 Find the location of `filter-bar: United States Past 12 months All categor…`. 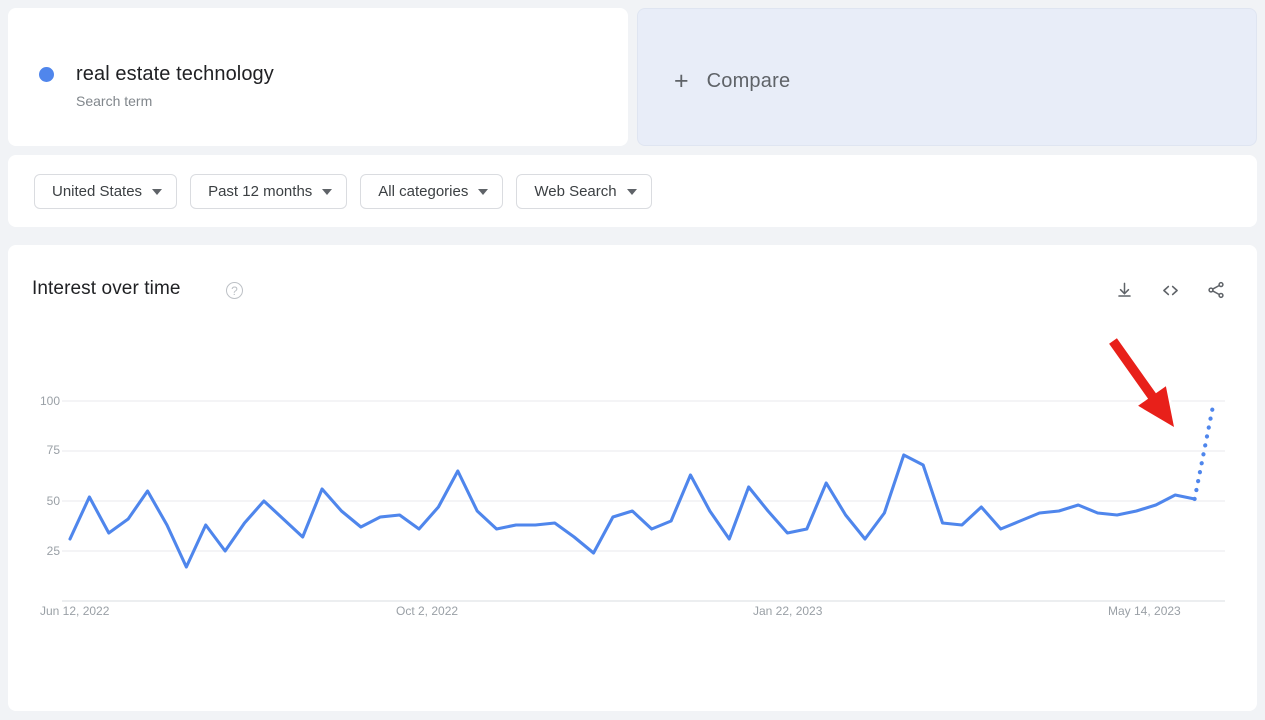

filter-bar: United States Past 12 months All categor… is located at coordinates (632, 191).